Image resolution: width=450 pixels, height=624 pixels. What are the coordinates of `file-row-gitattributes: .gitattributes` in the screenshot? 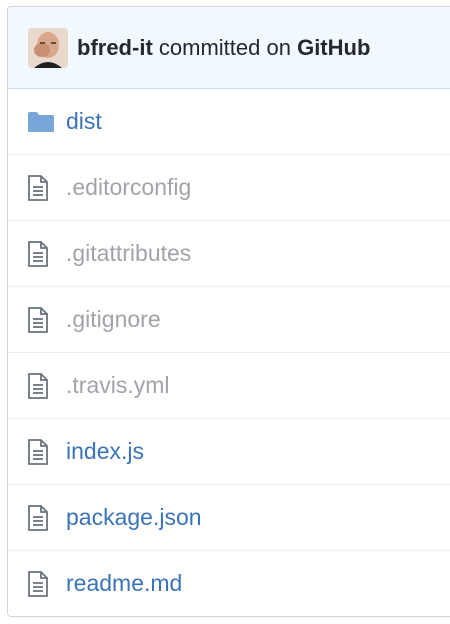 It's located at (229, 253).